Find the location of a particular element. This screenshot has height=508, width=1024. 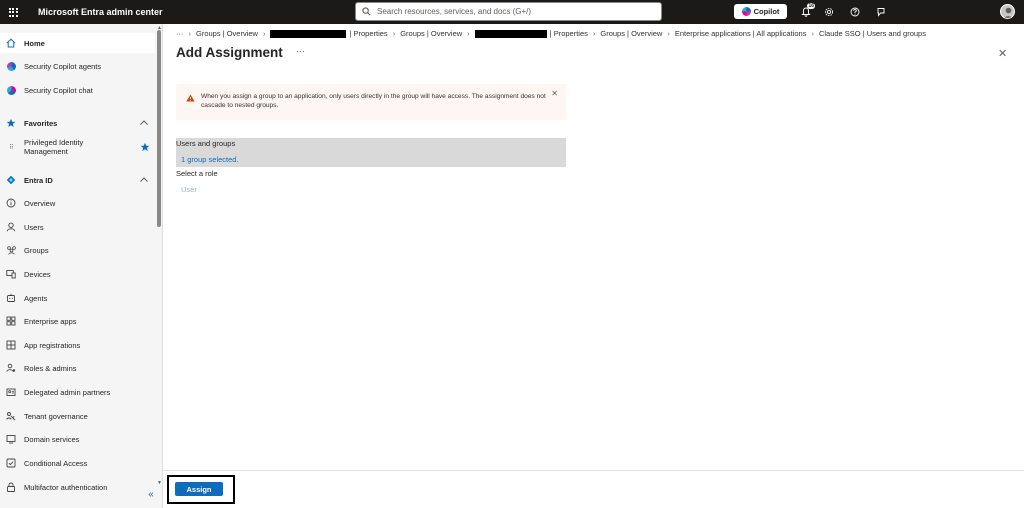

gear-icon is located at coordinates (829, 12).